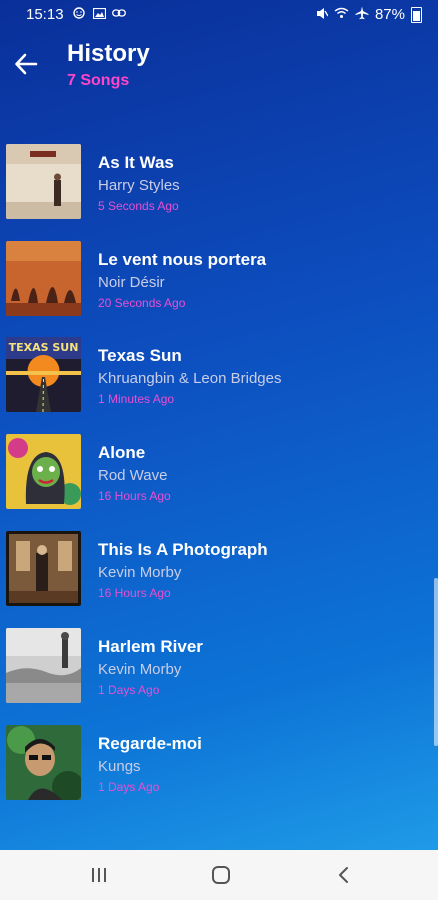 The image size is (438, 900). What do you see at coordinates (436, 662) in the screenshot?
I see `scrollbar` at bounding box center [436, 662].